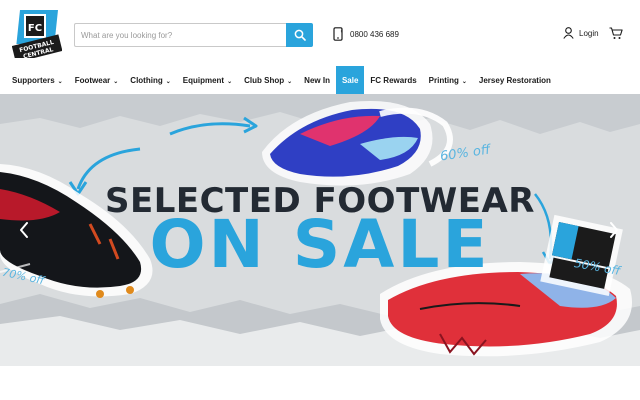  I want to click on login-label: Login, so click(589, 33).